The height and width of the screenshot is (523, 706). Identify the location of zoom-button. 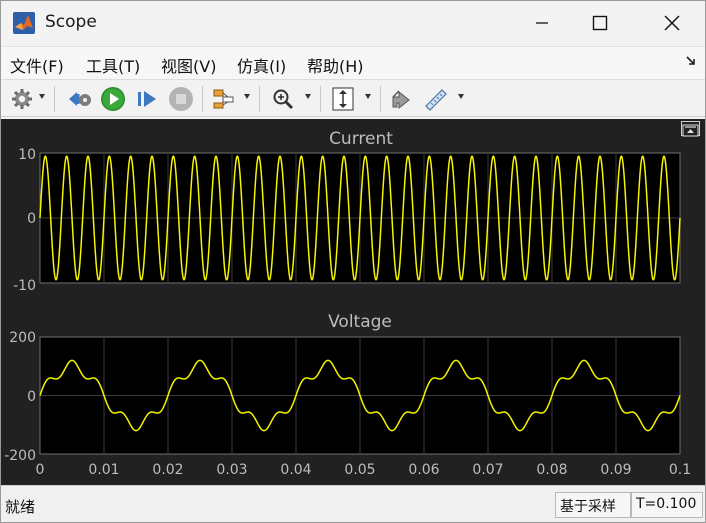
(283, 99).